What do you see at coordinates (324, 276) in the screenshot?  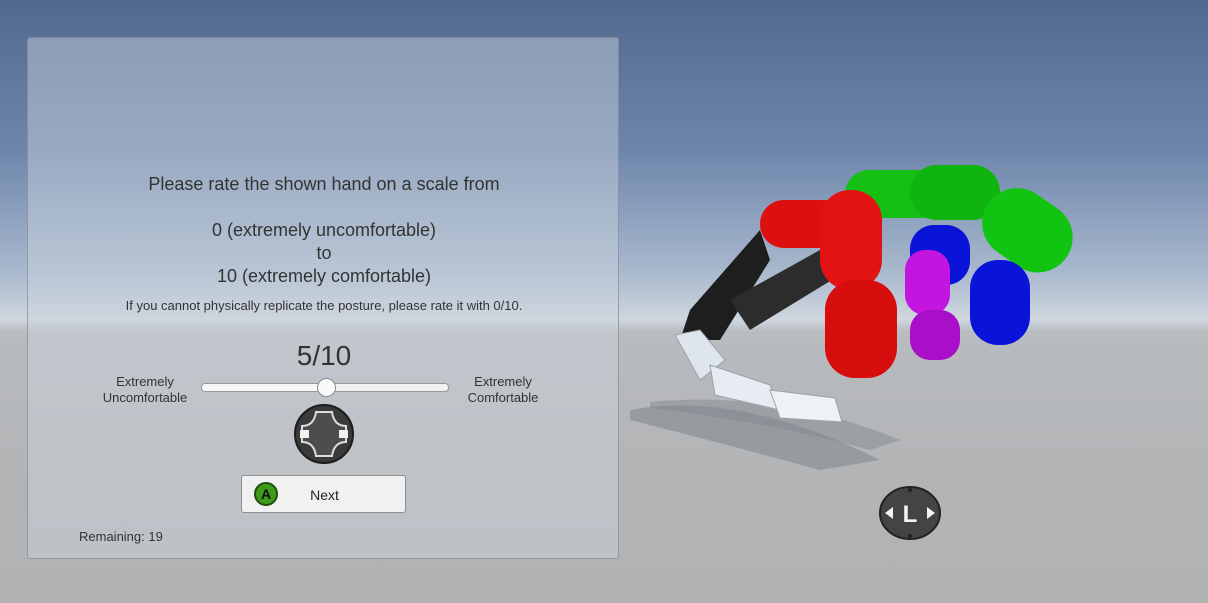 I see `scale-max-text: 10 (extremely comfortable)` at bounding box center [324, 276].